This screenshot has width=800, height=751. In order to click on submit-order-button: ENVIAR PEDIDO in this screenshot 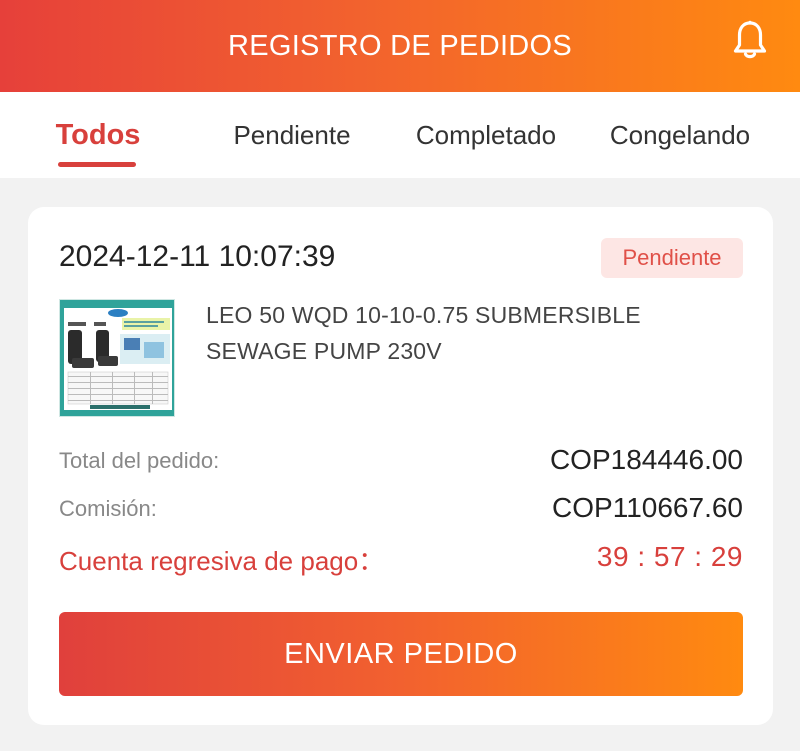, I will do `click(401, 654)`.